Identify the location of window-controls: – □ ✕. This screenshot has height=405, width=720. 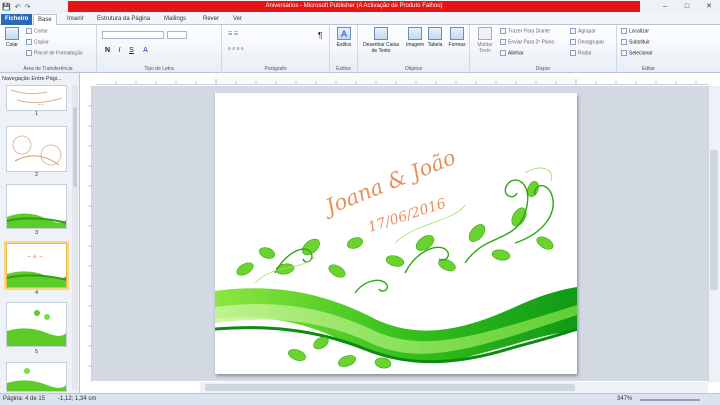
(687, 6).